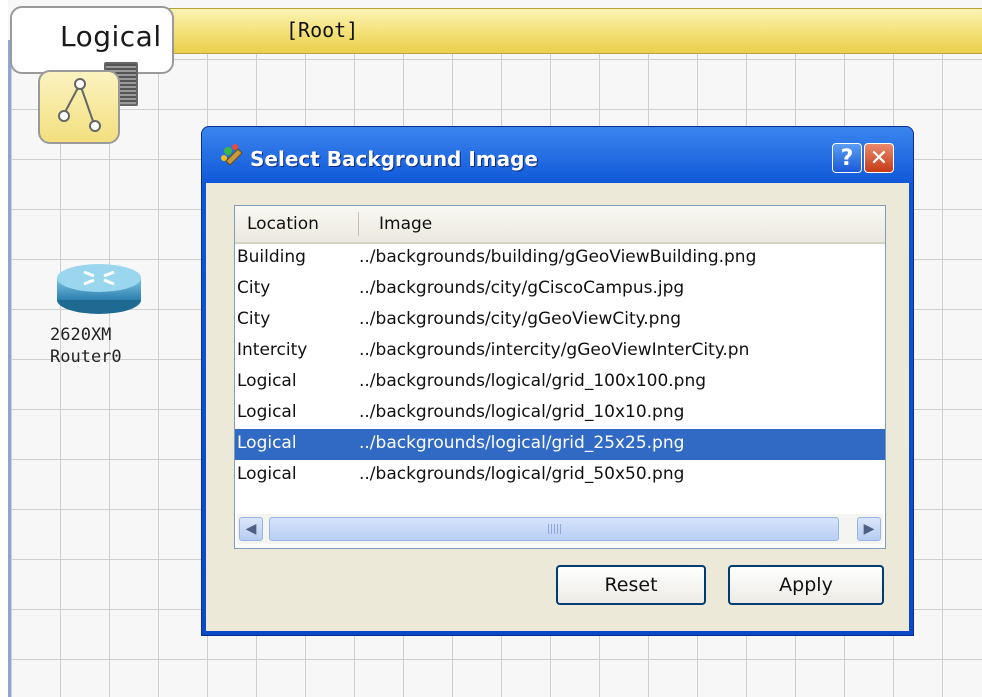 This screenshot has height=697, width=982. I want to click on horizontal-scrollbar: ◀ ▶, so click(560, 529).